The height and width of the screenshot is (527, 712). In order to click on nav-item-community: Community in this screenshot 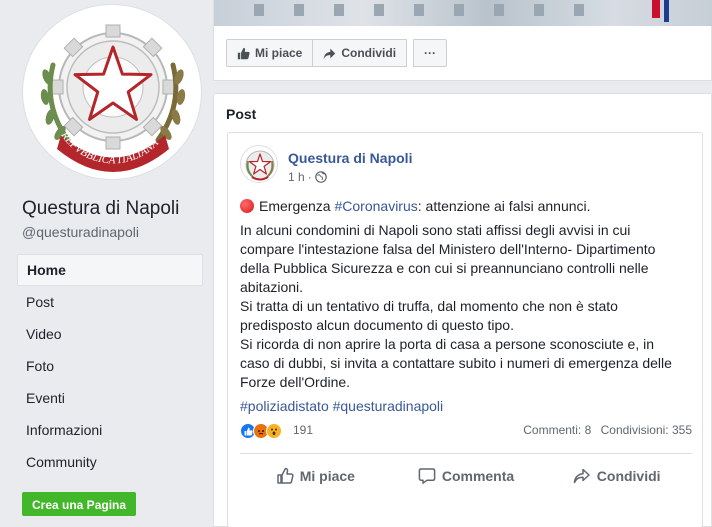, I will do `click(110, 462)`.